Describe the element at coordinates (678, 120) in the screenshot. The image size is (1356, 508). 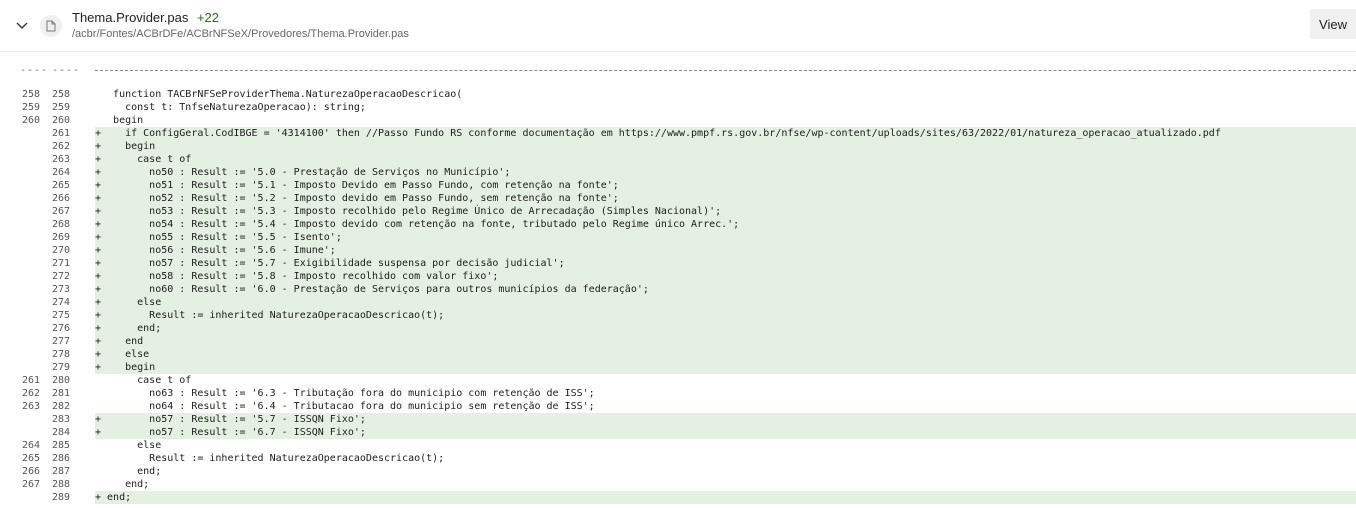
I see `diff-line-context: 260 260 begin` at that location.